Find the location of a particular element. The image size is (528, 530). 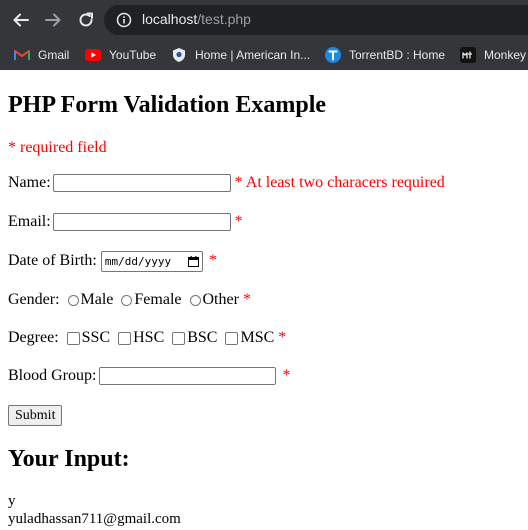

output-line: y is located at coordinates (12, 501).